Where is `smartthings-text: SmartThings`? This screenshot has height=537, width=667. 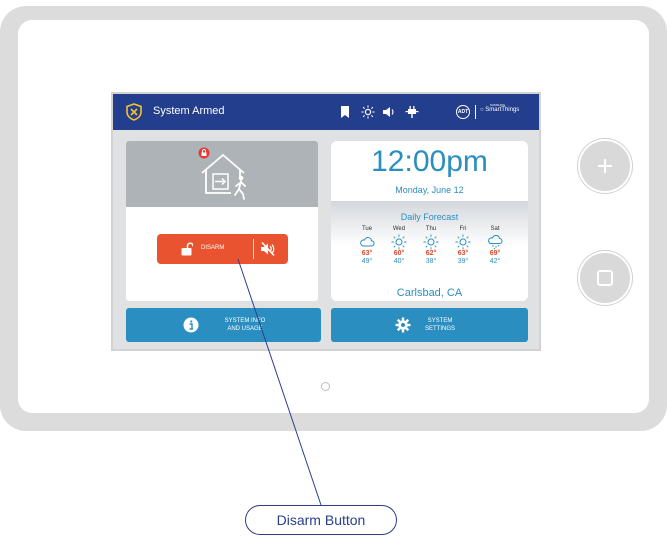
smartthings-text: SmartThings is located at coordinates (502, 110).